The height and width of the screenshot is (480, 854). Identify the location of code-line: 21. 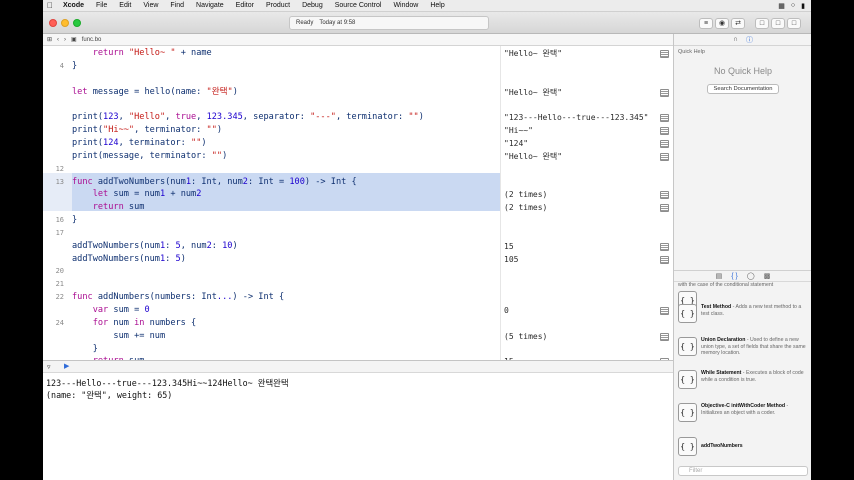
(358, 284).